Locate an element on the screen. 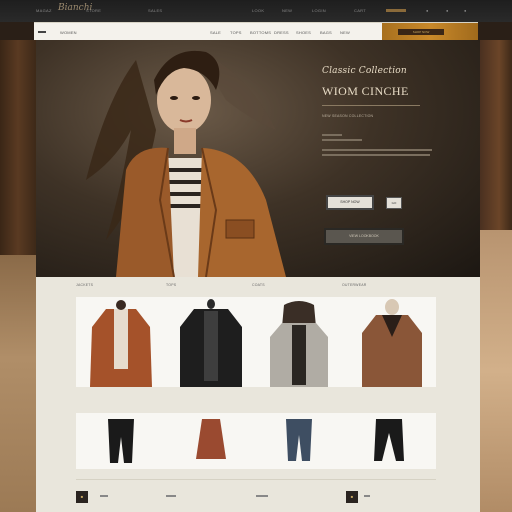 The height and width of the screenshot is (512, 512). category-label-jackets: JACKETS is located at coordinates (84, 285).